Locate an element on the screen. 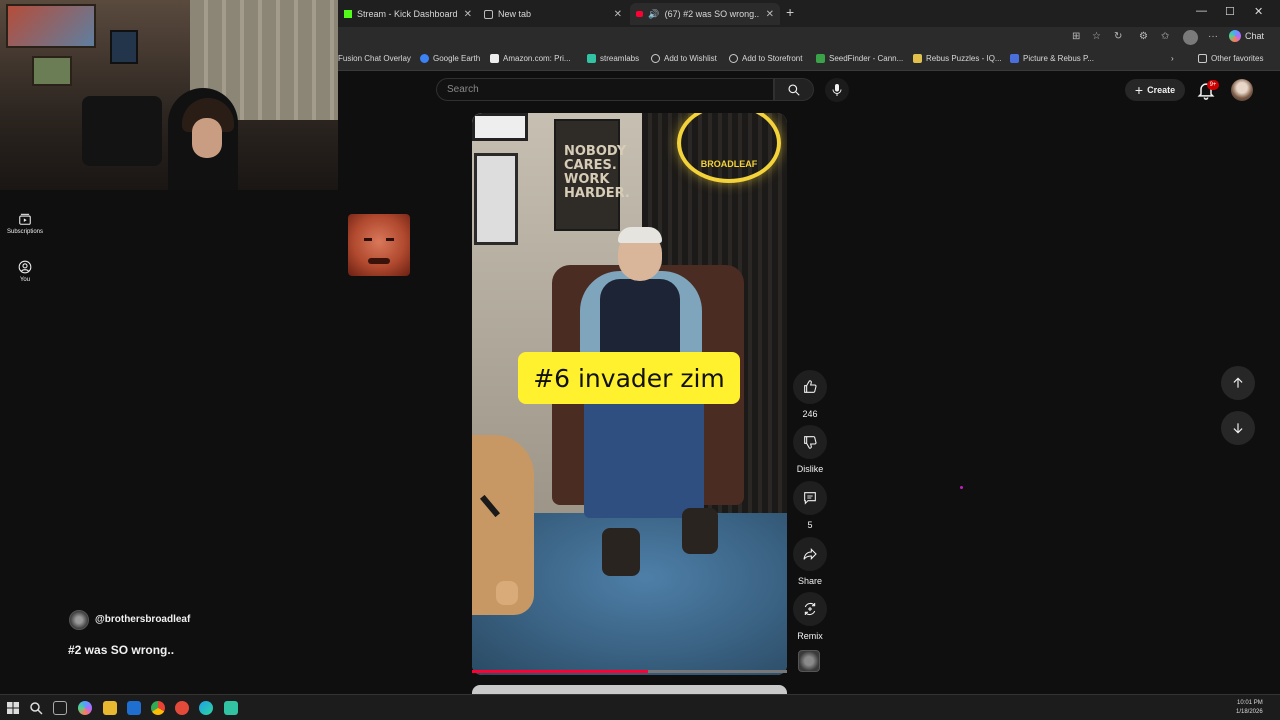 This screenshot has width=1280, height=720. maximize-icon: ☐ is located at coordinates (1230, 11).